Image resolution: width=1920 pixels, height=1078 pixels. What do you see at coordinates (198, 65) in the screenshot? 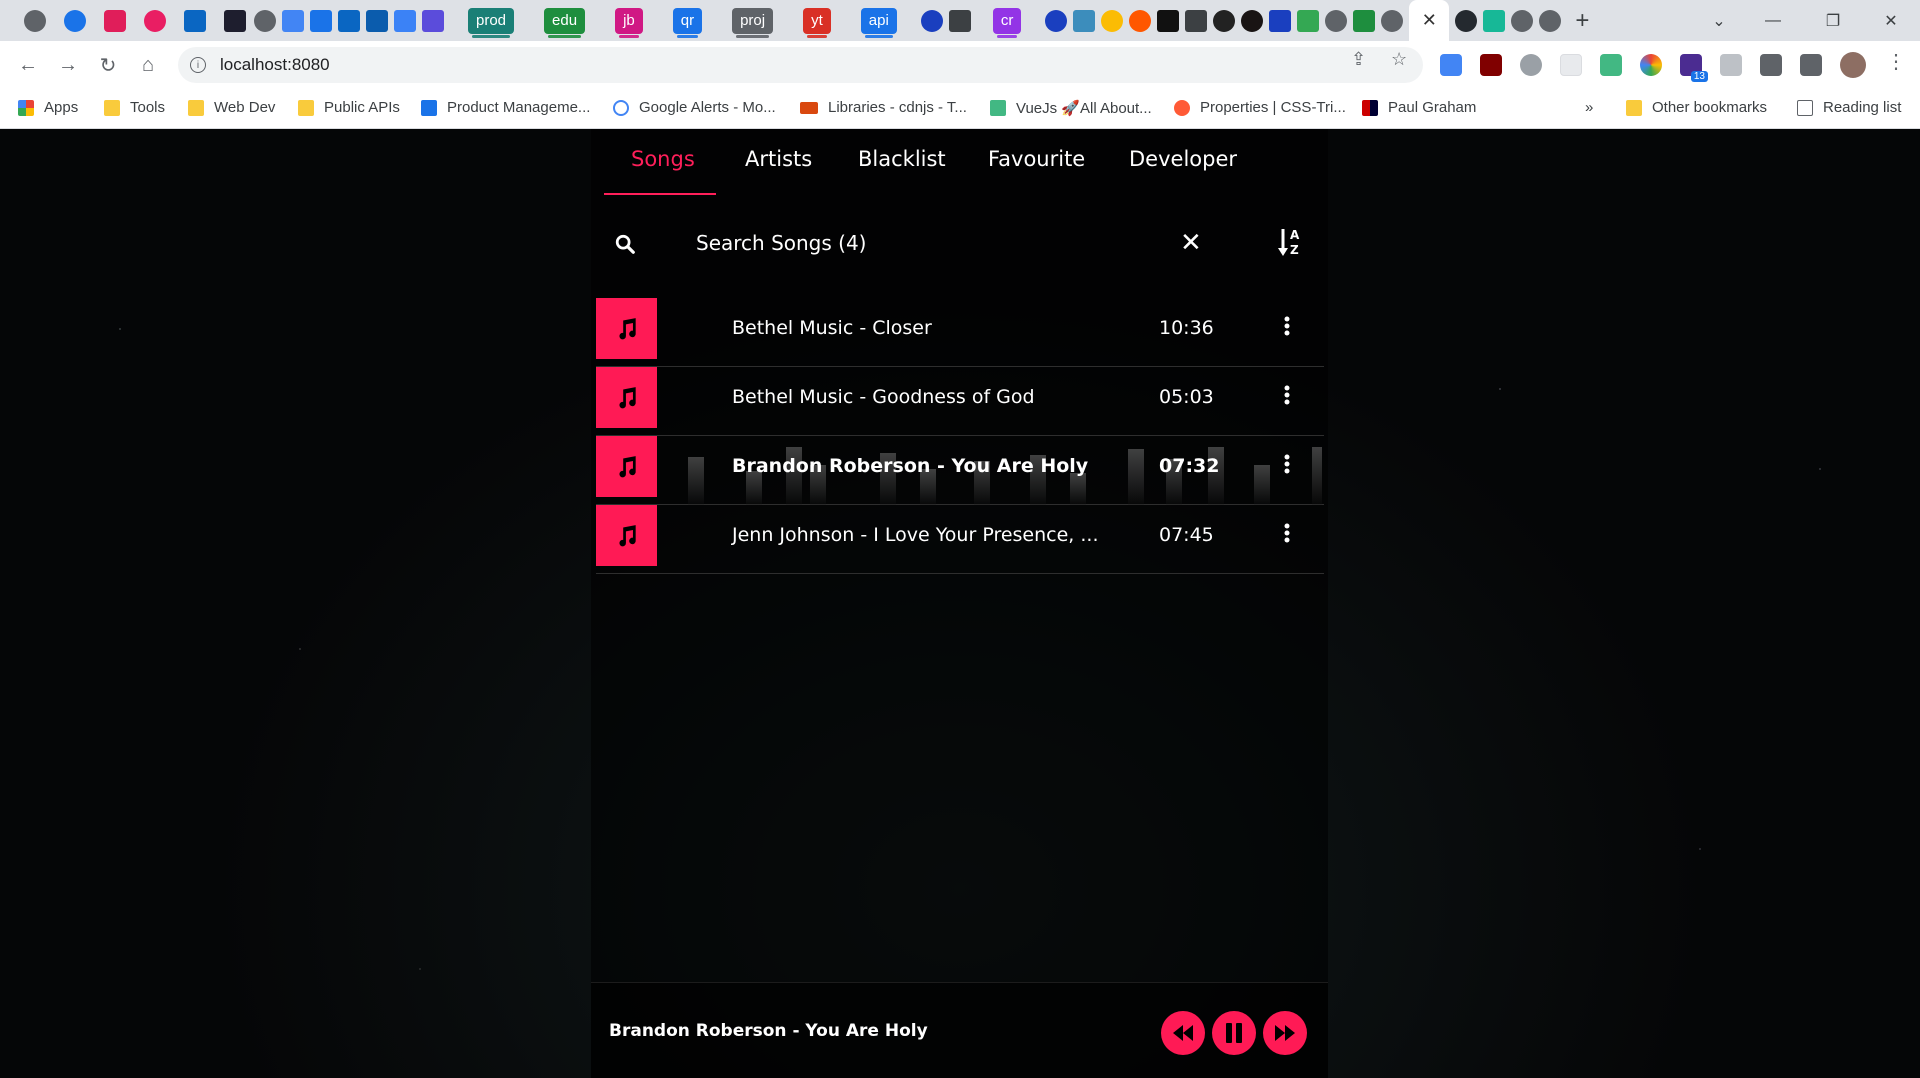
I see `site-info-icon: i` at bounding box center [198, 65].